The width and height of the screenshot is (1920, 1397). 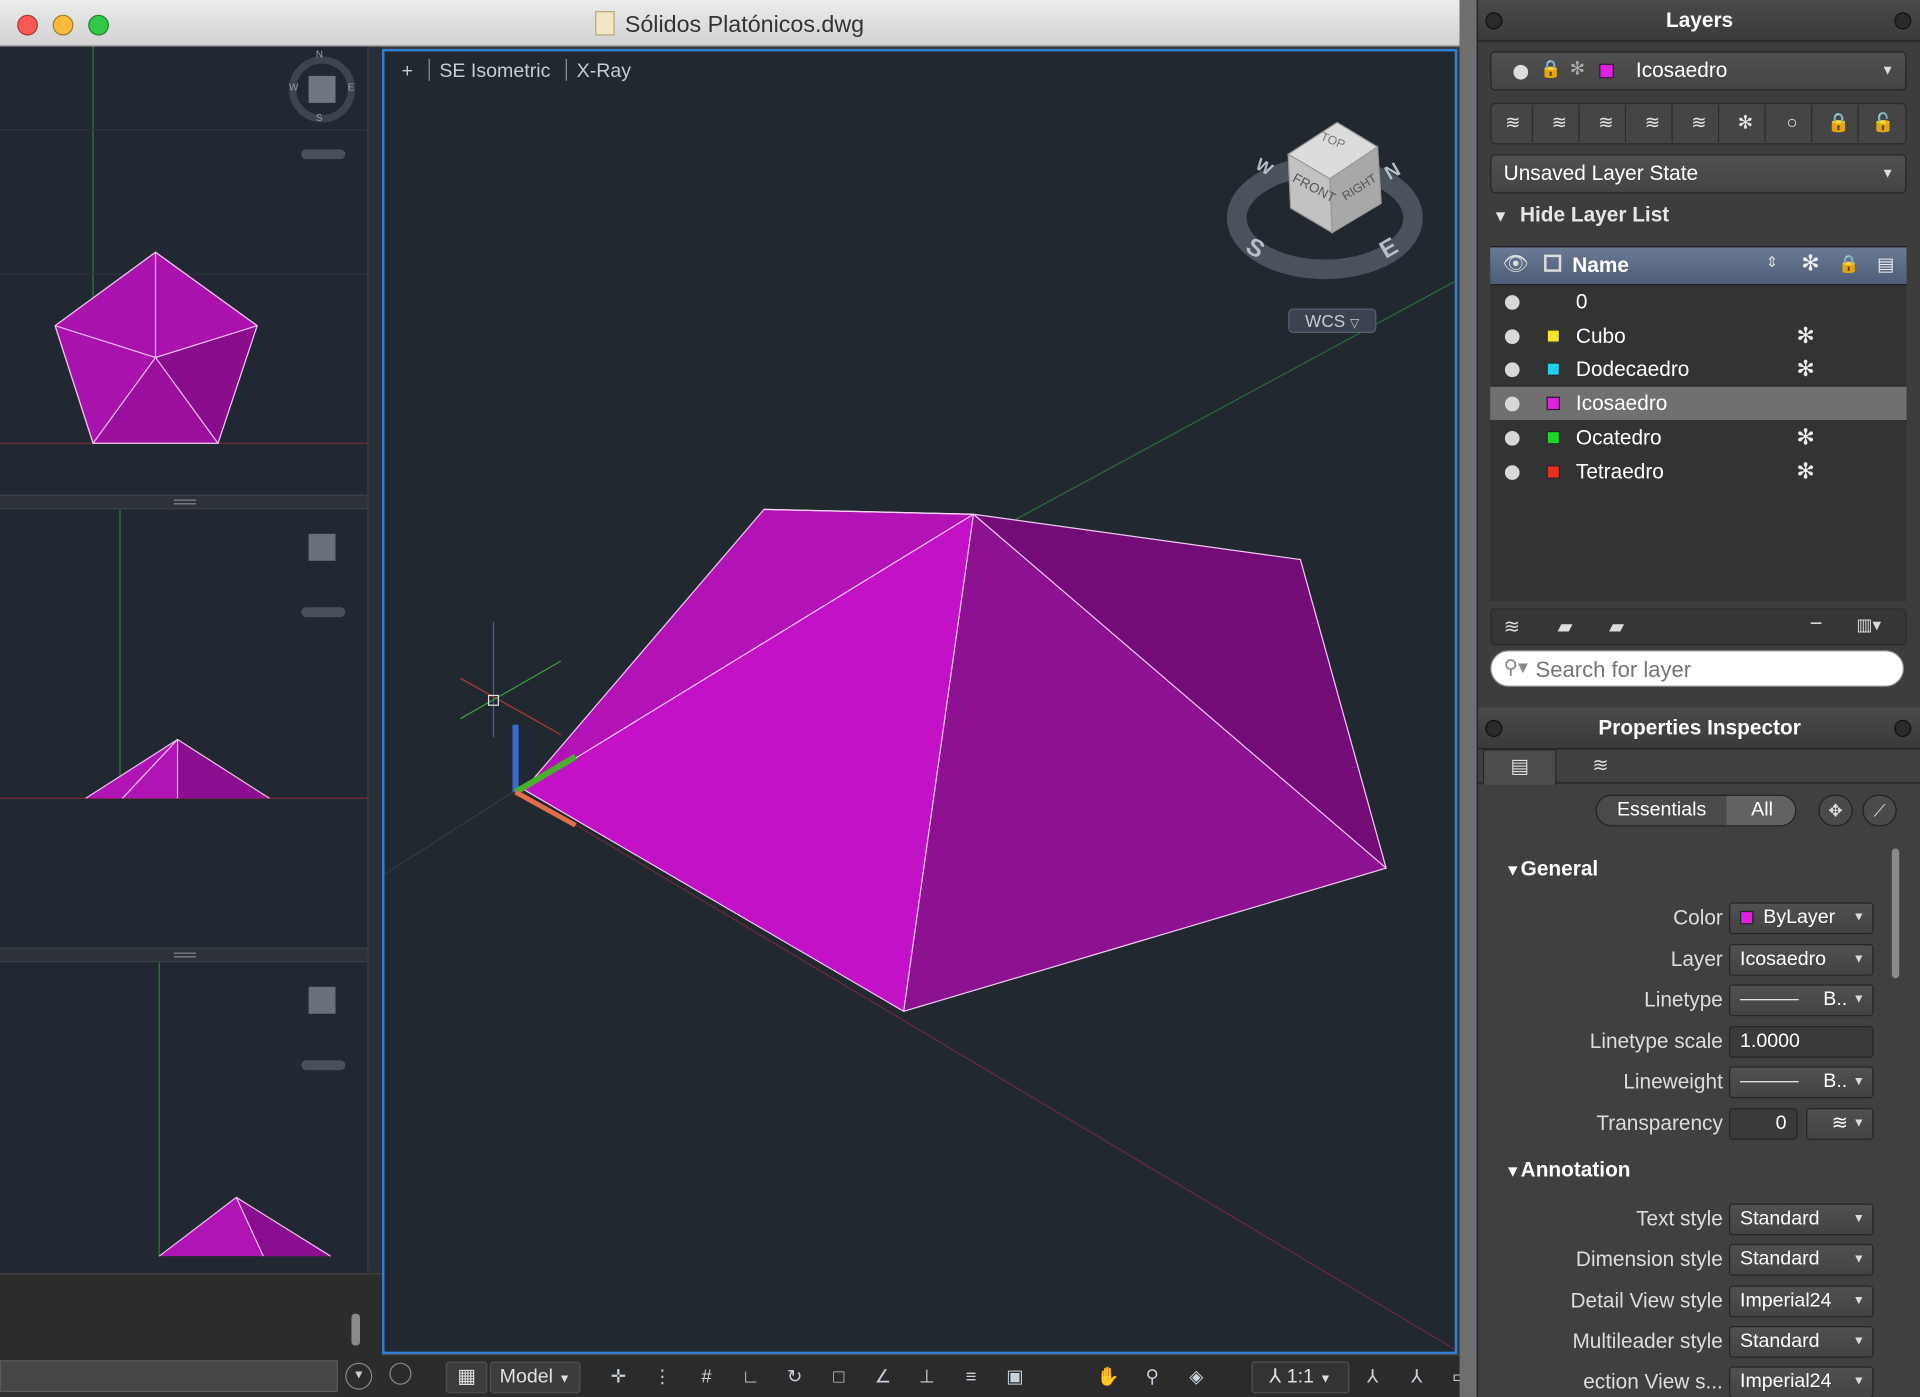 I want to click on sort-icon: ⇕, so click(x=1772, y=261).